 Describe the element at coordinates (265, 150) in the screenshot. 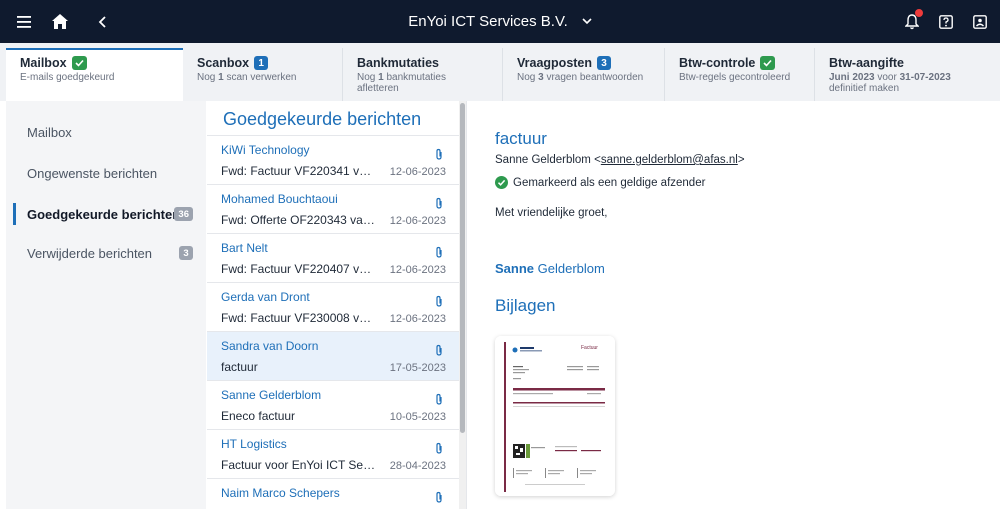

I see `message-from: KiWi Technology` at that location.